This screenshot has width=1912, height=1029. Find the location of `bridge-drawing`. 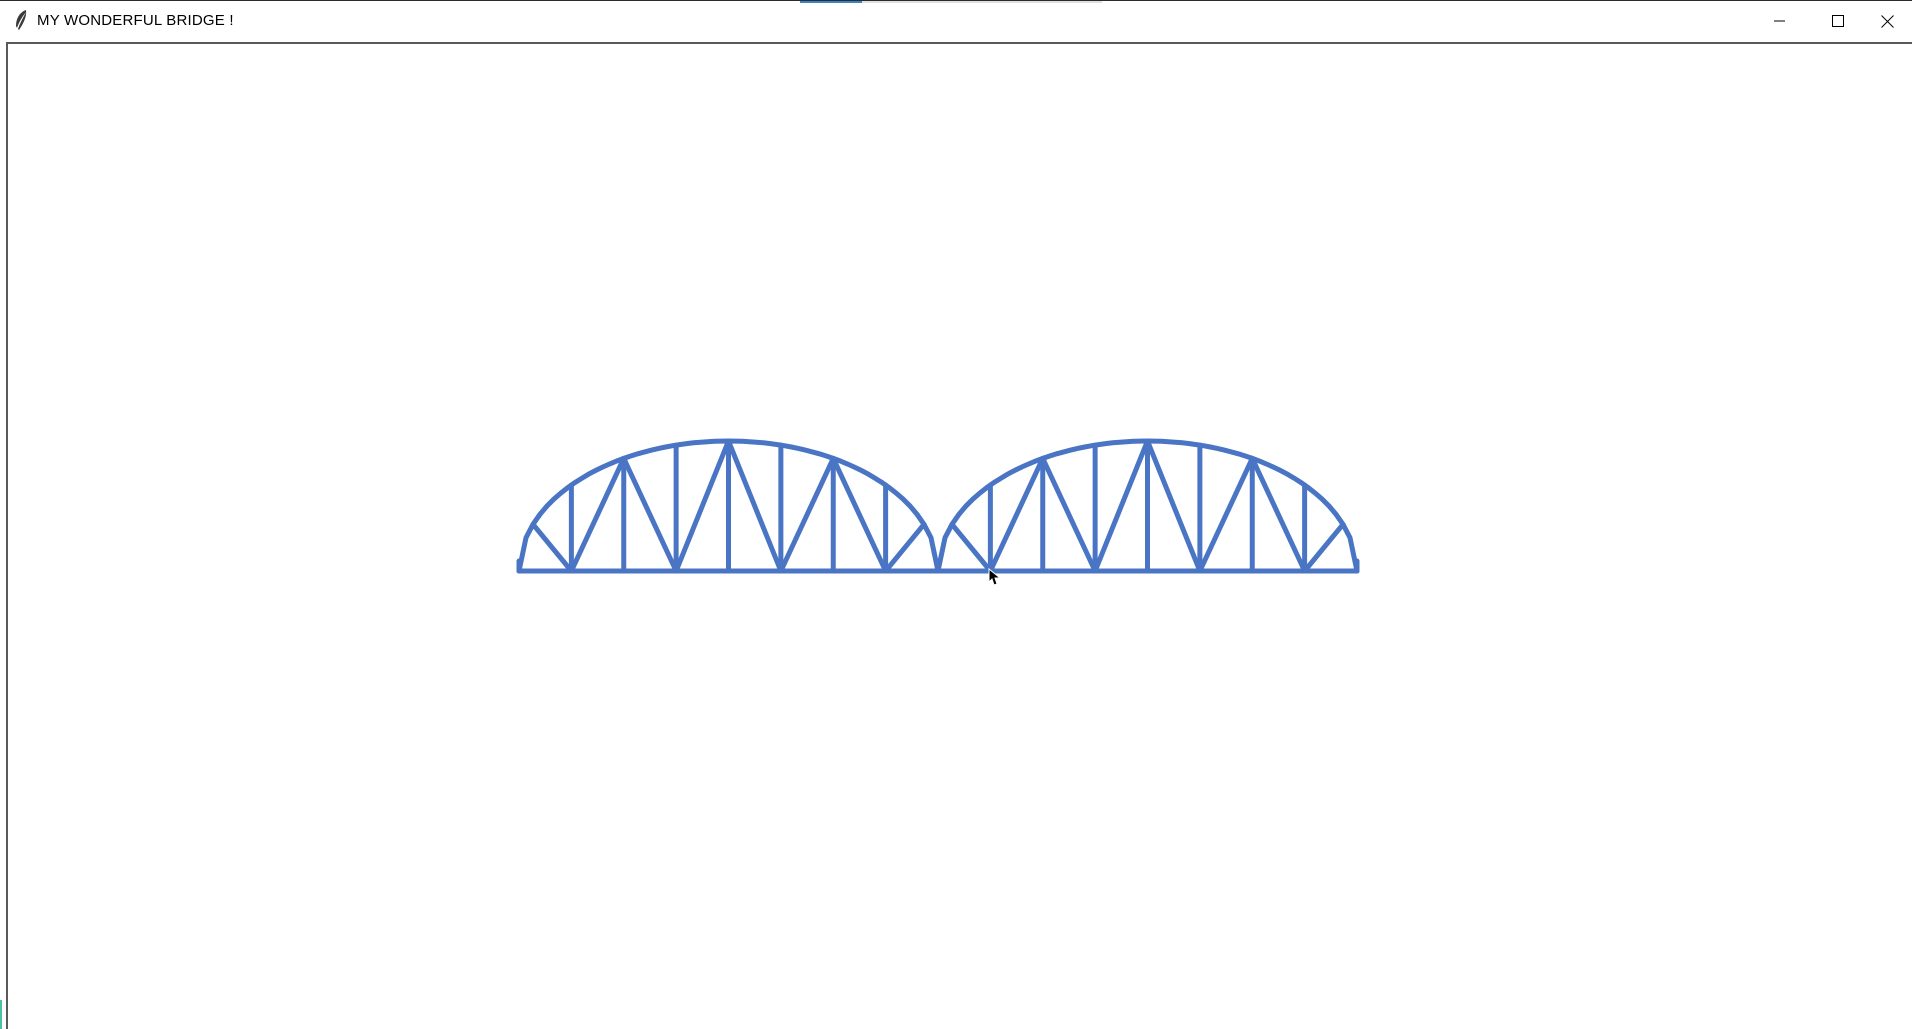

bridge-drawing is located at coordinates (938, 506).